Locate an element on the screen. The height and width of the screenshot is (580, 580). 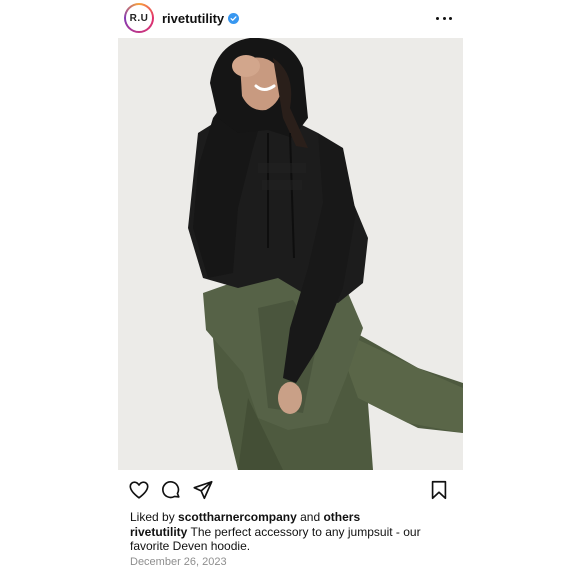
likes-user-link: scottharnercompany is located at coordinates (237, 517).